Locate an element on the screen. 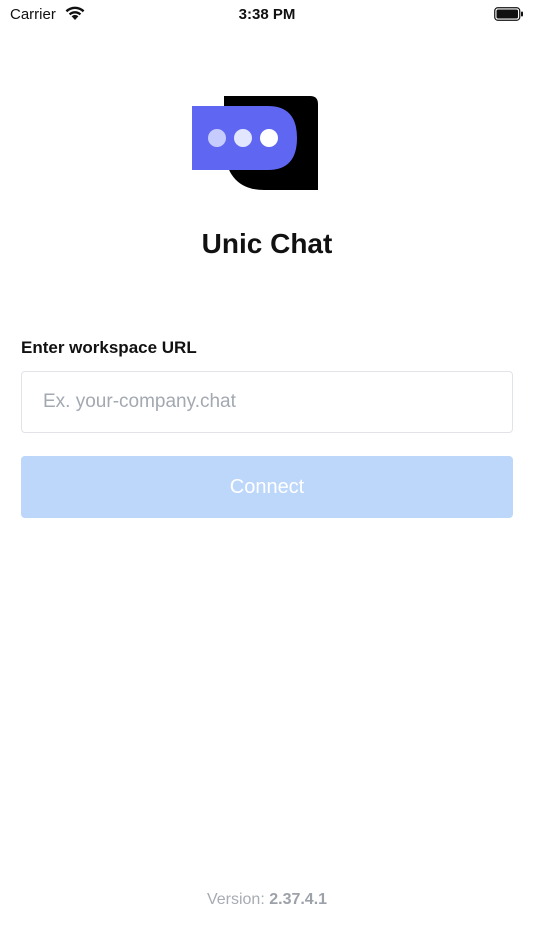 The height and width of the screenshot is (950, 534). chat-bubble-logo-icon is located at coordinates (255, 143).